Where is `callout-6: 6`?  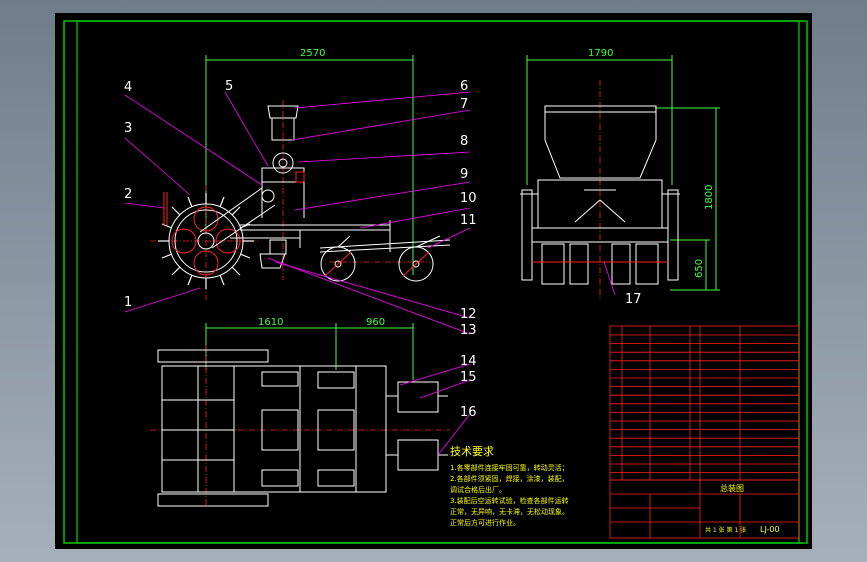
callout-6: 6 is located at coordinates (464, 86).